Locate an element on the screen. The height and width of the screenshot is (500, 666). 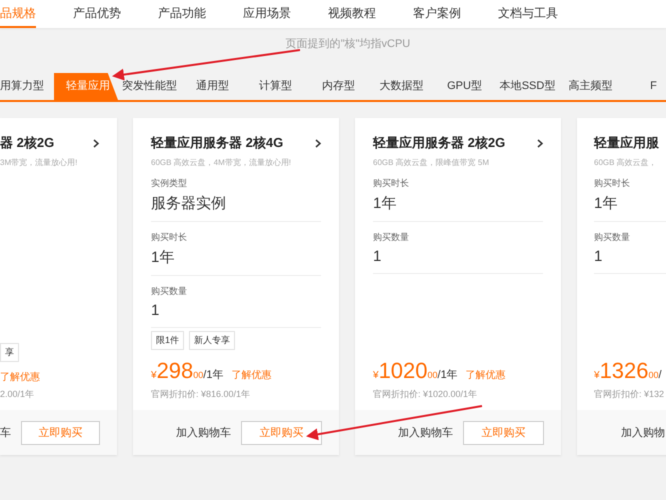
nav-tab: 文档与工具 is located at coordinates (528, 14).